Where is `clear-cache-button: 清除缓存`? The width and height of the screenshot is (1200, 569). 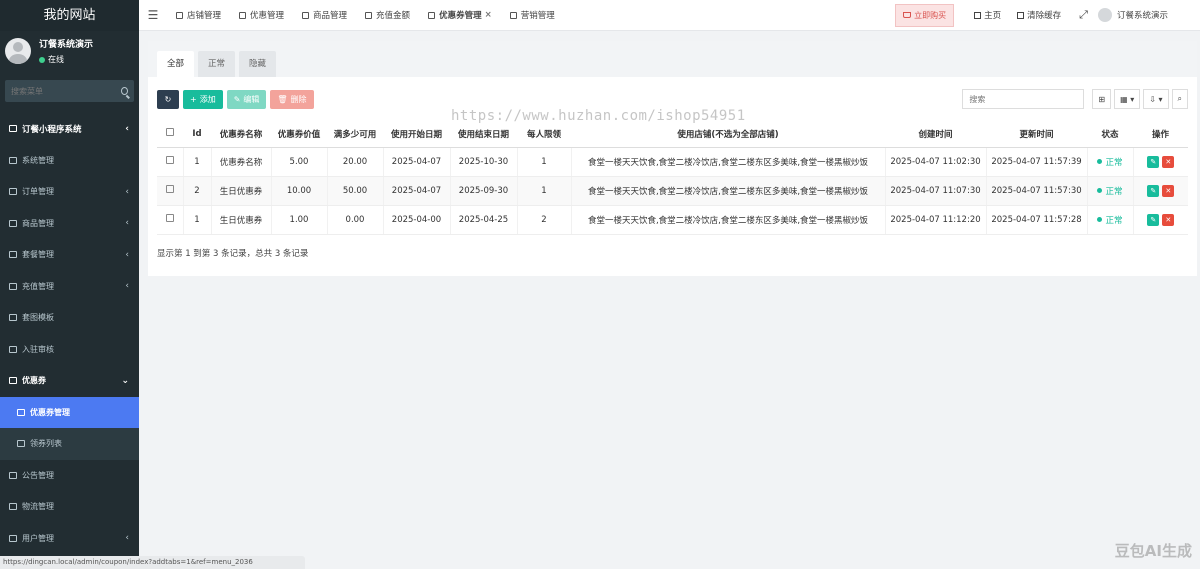 clear-cache-button: 清除缓存 is located at coordinates (1039, 15).